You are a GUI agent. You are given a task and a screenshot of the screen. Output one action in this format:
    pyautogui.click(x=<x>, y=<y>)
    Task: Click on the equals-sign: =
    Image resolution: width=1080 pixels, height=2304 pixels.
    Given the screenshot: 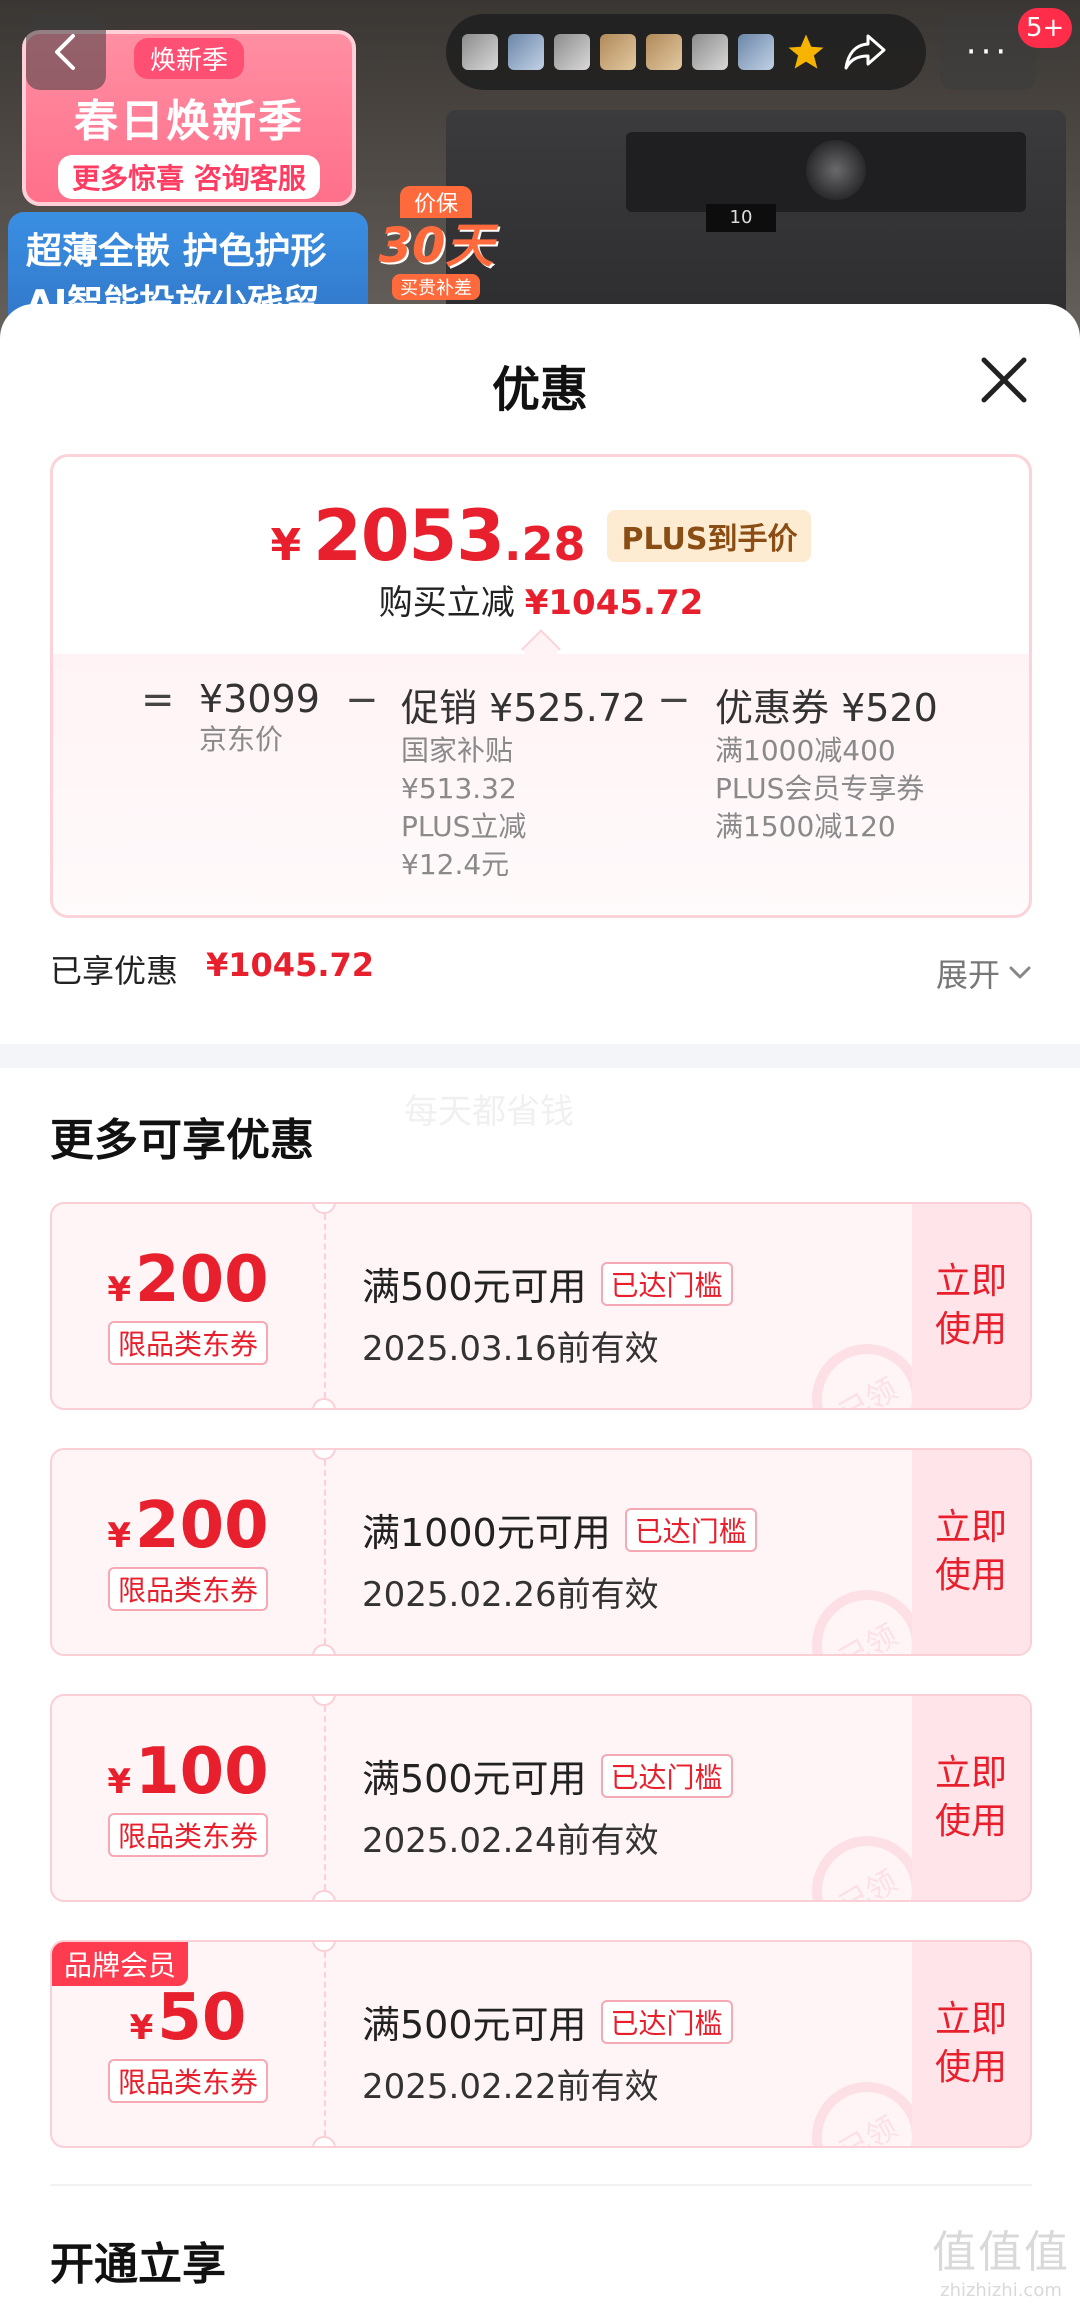 What is the action you would take?
    pyautogui.click(x=158, y=700)
    